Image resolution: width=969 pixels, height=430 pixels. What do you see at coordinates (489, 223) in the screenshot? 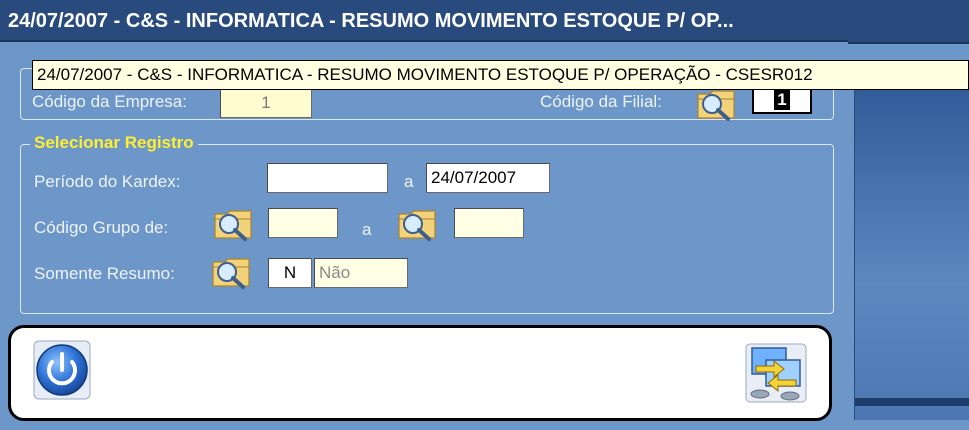
I see `grupo-to-field` at bounding box center [489, 223].